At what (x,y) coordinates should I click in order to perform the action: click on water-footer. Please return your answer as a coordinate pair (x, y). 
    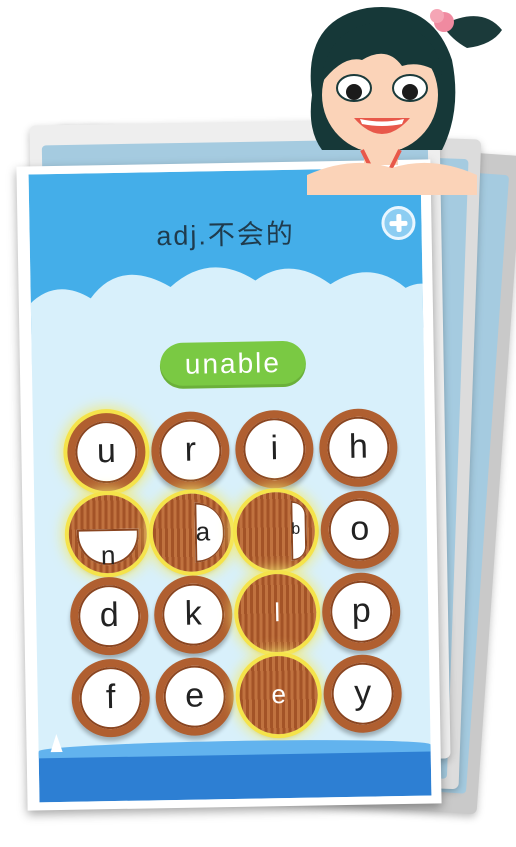
    Looking at the image, I should click on (235, 774).